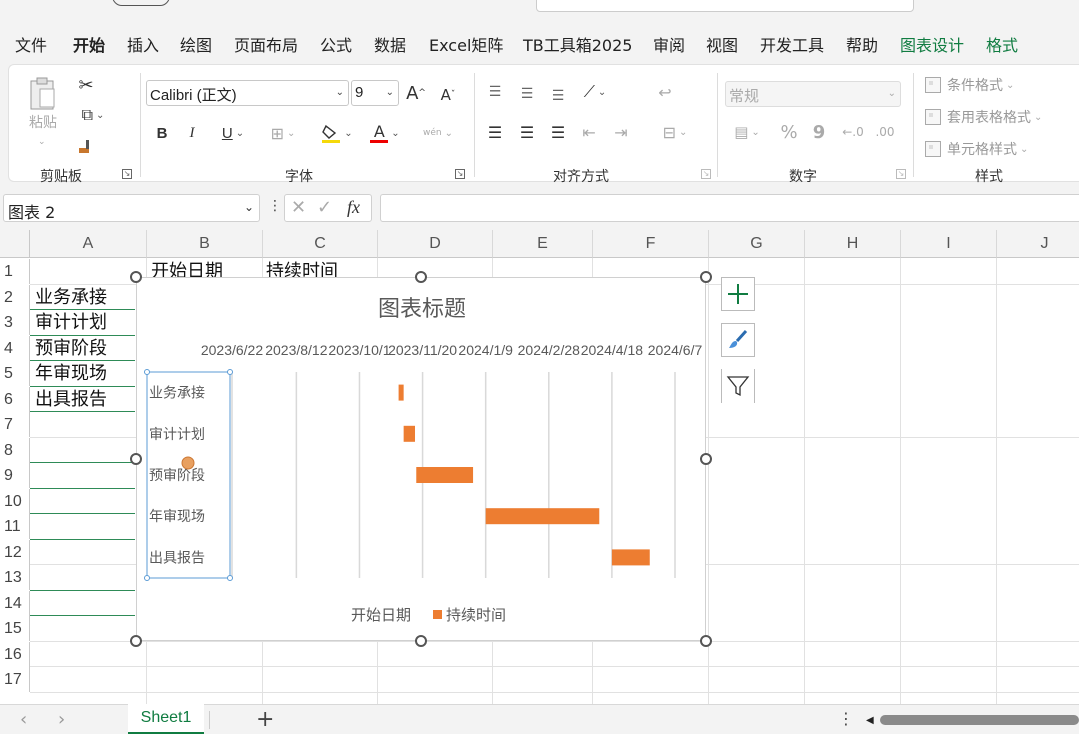  What do you see at coordinates (233, 133) in the screenshot?
I see `underline-button: U ⌄` at bounding box center [233, 133].